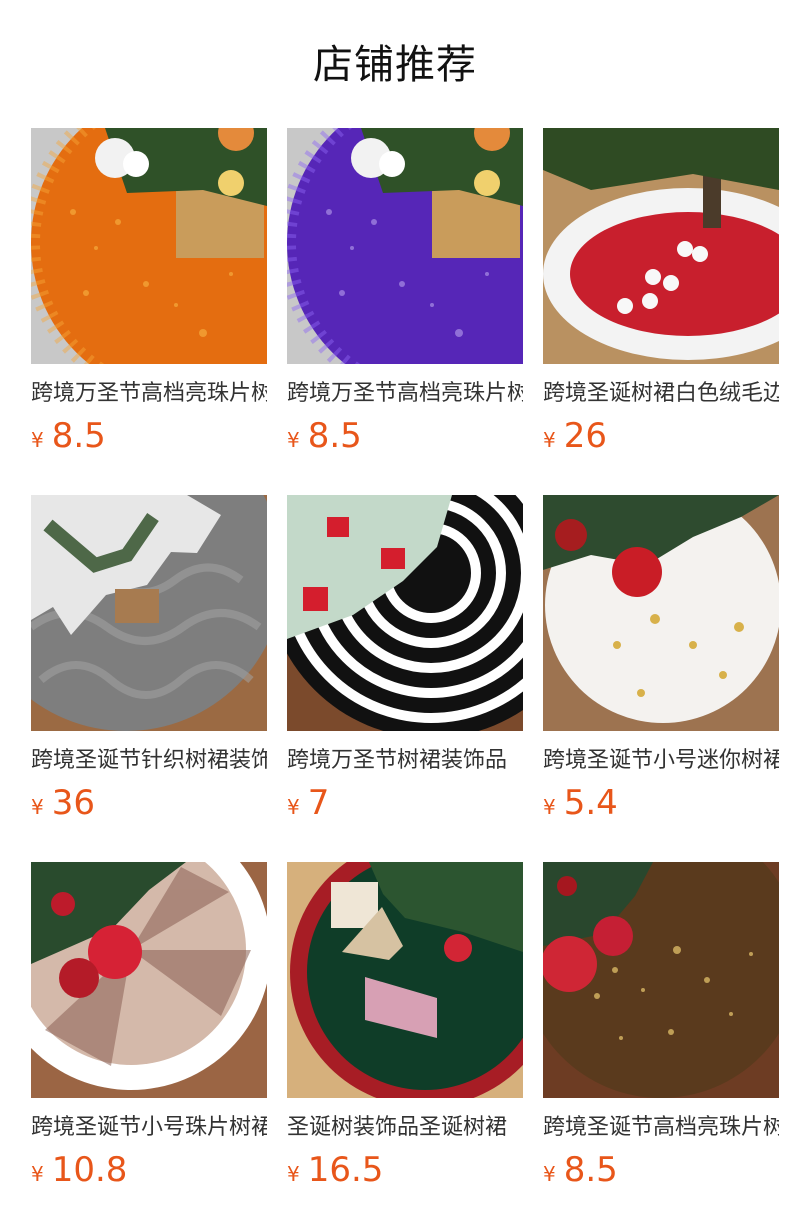  What do you see at coordinates (318, 803) in the screenshot?
I see `price-value: 7` at bounding box center [318, 803].